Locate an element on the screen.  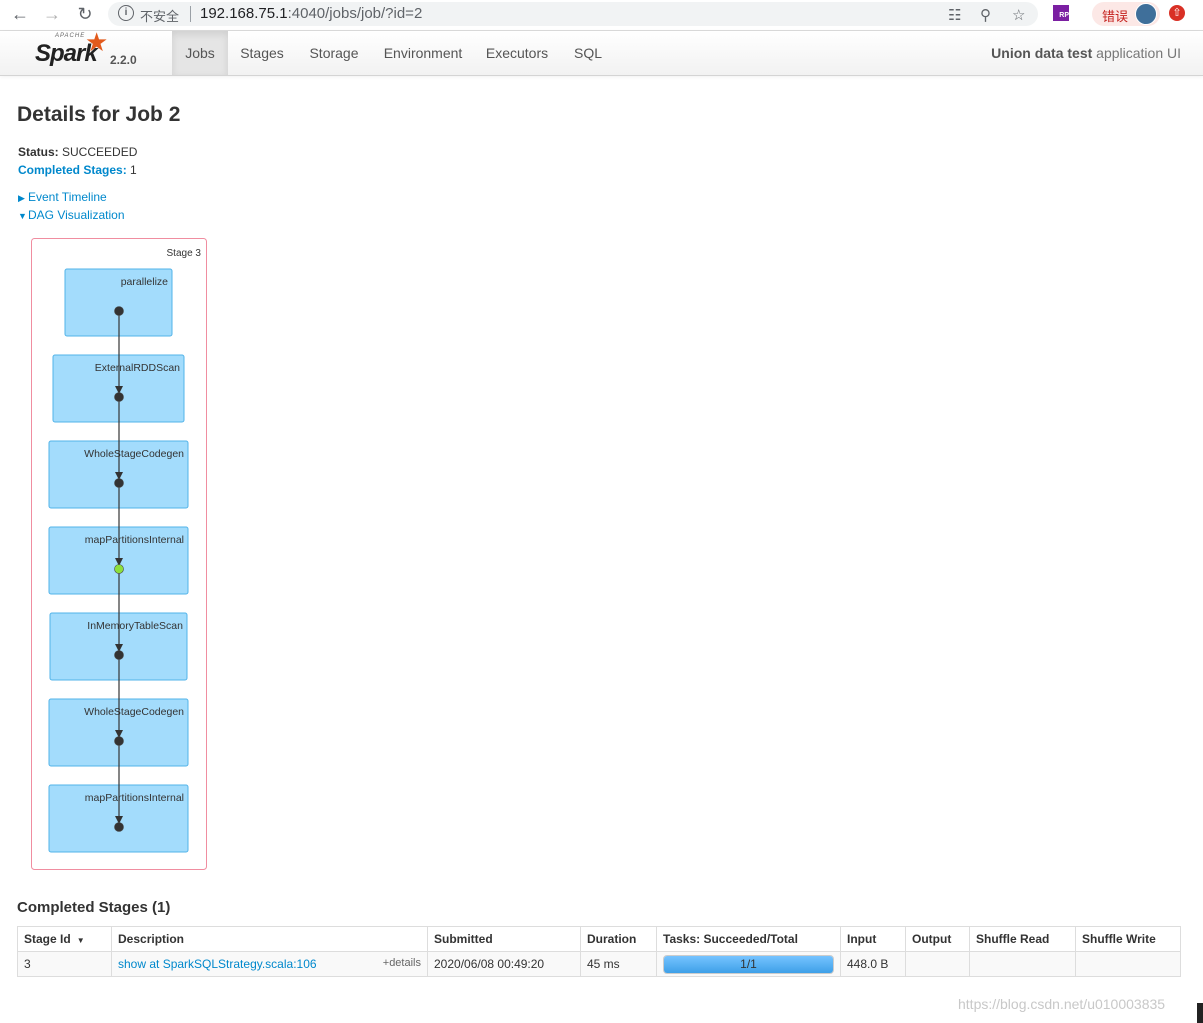
completed-stages-title: Completed Stages (1) is located at coordinates (93, 907).